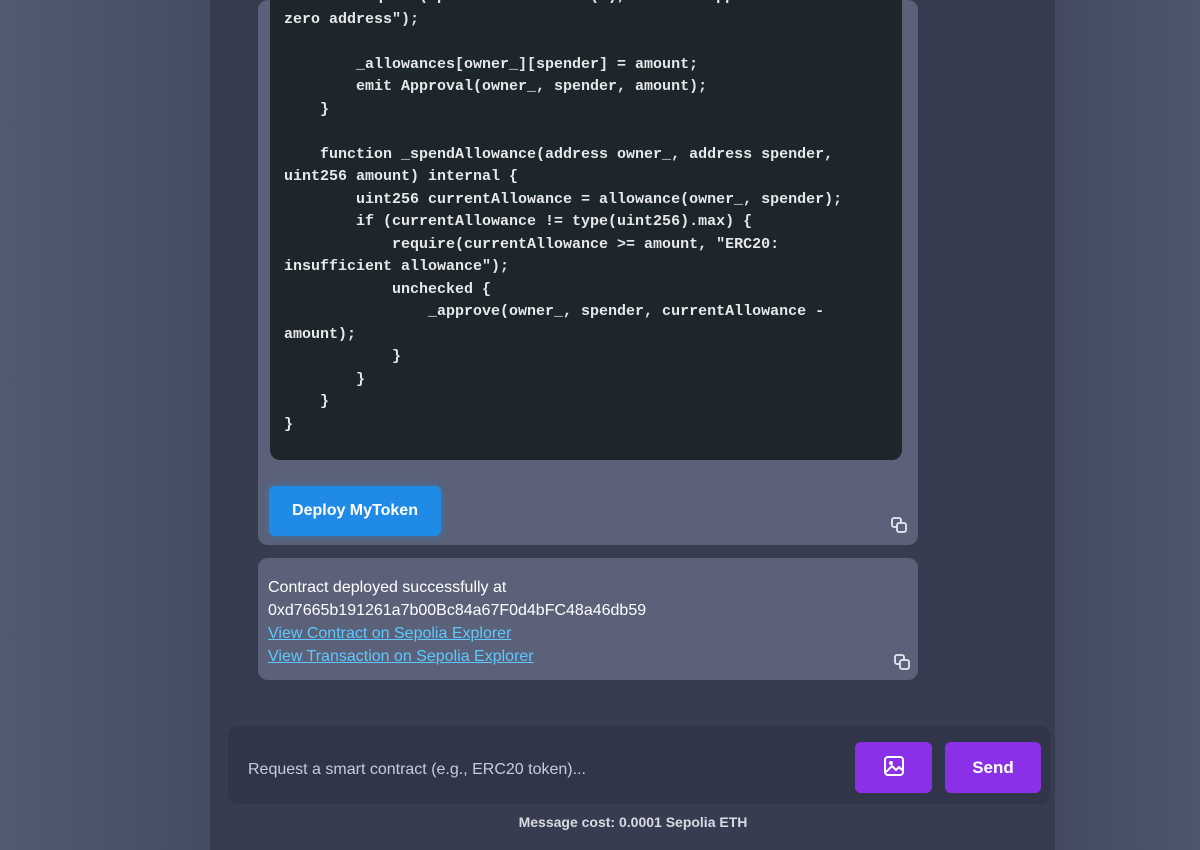 The height and width of the screenshot is (850, 1200). I want to click on right-backdrop, so click(1127, 425).